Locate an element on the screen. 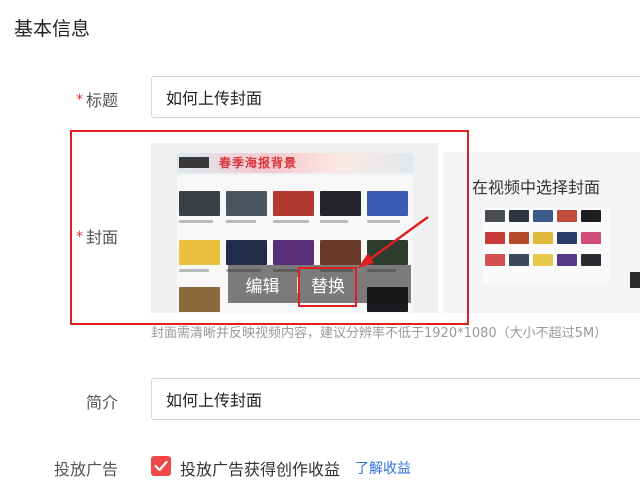 The width and height of the screenshot is (640, 489). video-picker-preview is located at coordinates (546, 245).